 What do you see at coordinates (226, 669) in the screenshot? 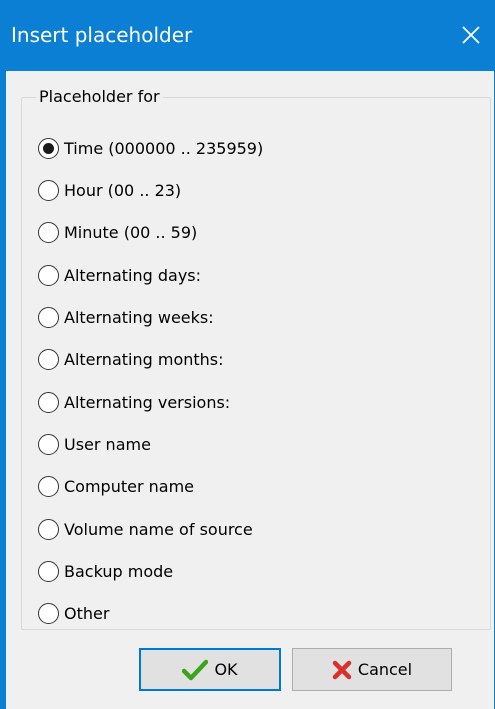
I see `ok-button-label: OK` at bounding box center [226, 669].